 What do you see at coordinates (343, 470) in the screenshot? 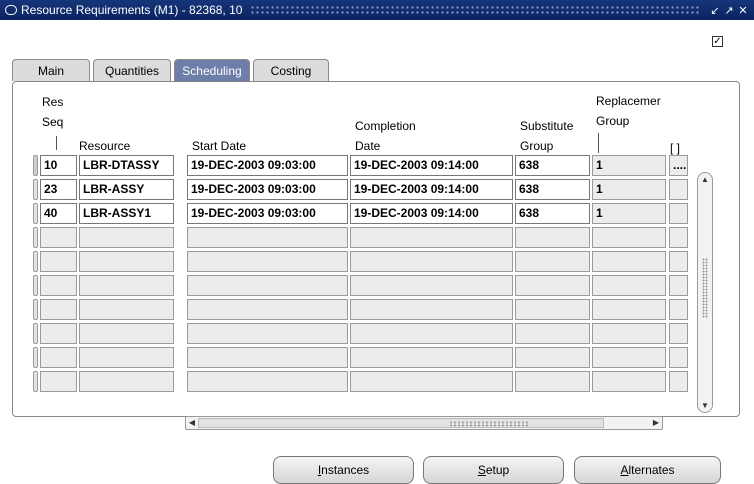
I see `instances-button: Instances` at bounding box center [343, 470].